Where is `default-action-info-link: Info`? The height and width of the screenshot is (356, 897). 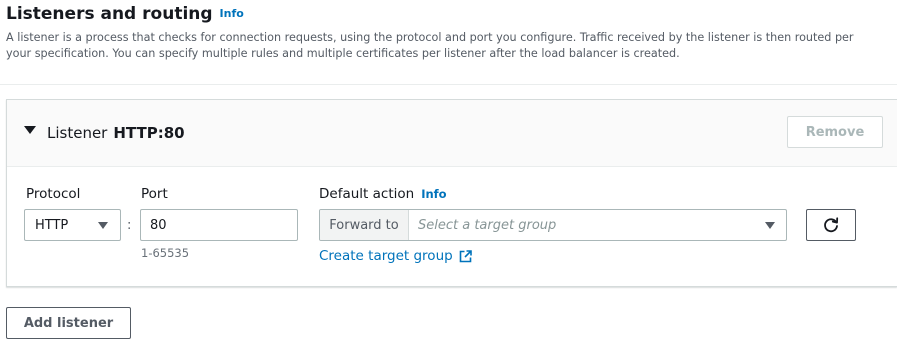 default-action-info-link: Info is located at coordinates (433, 194).